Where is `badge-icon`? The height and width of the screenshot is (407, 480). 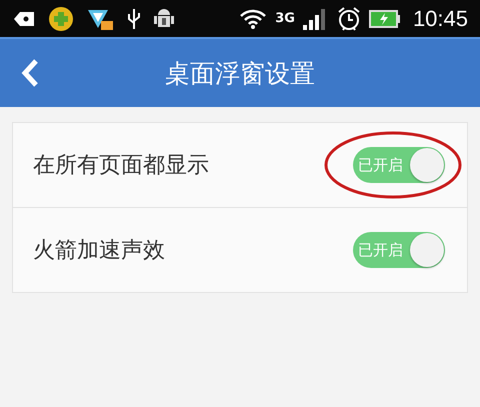
badge-icon is located at coordinates (61, 19).